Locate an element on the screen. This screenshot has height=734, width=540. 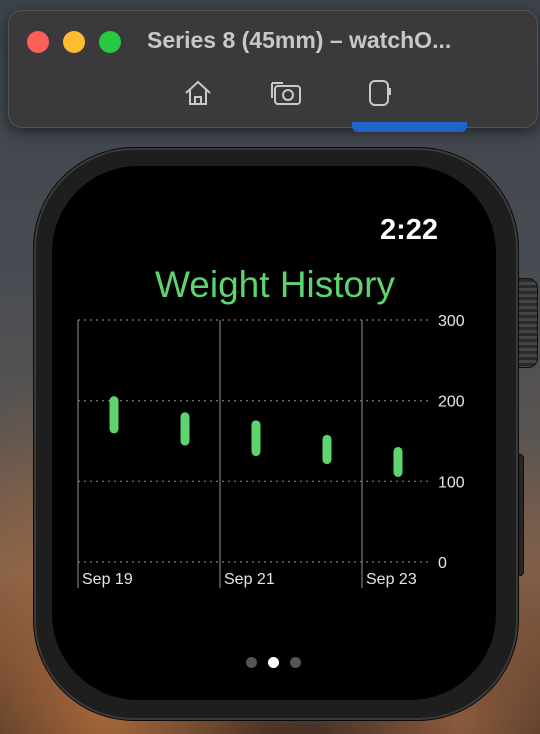
home-button is located at coordinates (198, 93).